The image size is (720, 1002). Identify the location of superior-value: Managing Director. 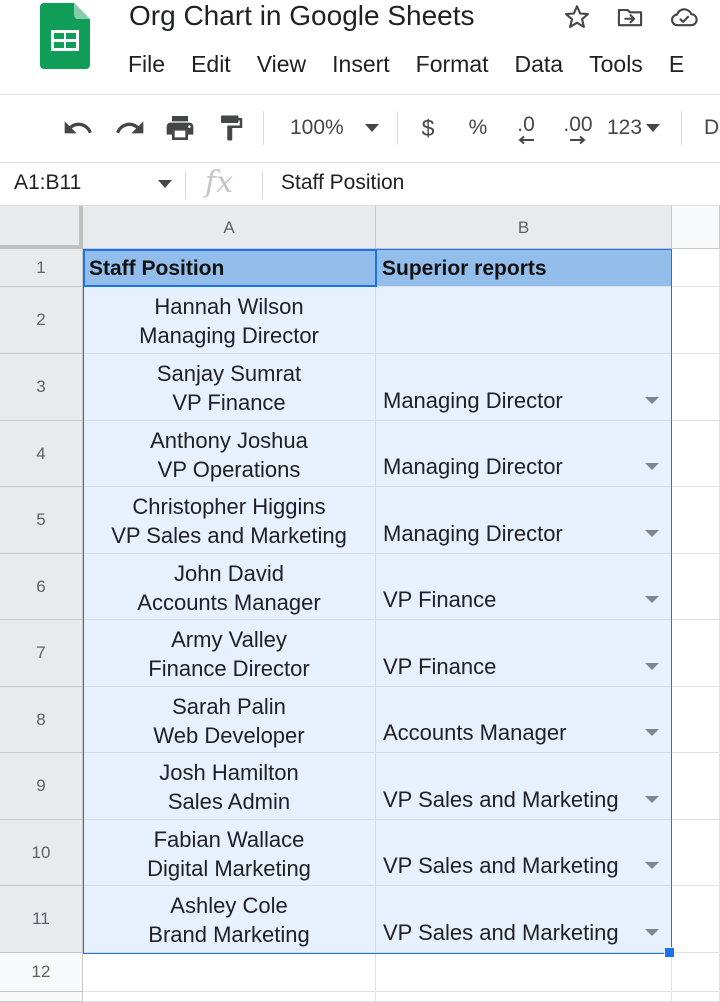
(473, 533).